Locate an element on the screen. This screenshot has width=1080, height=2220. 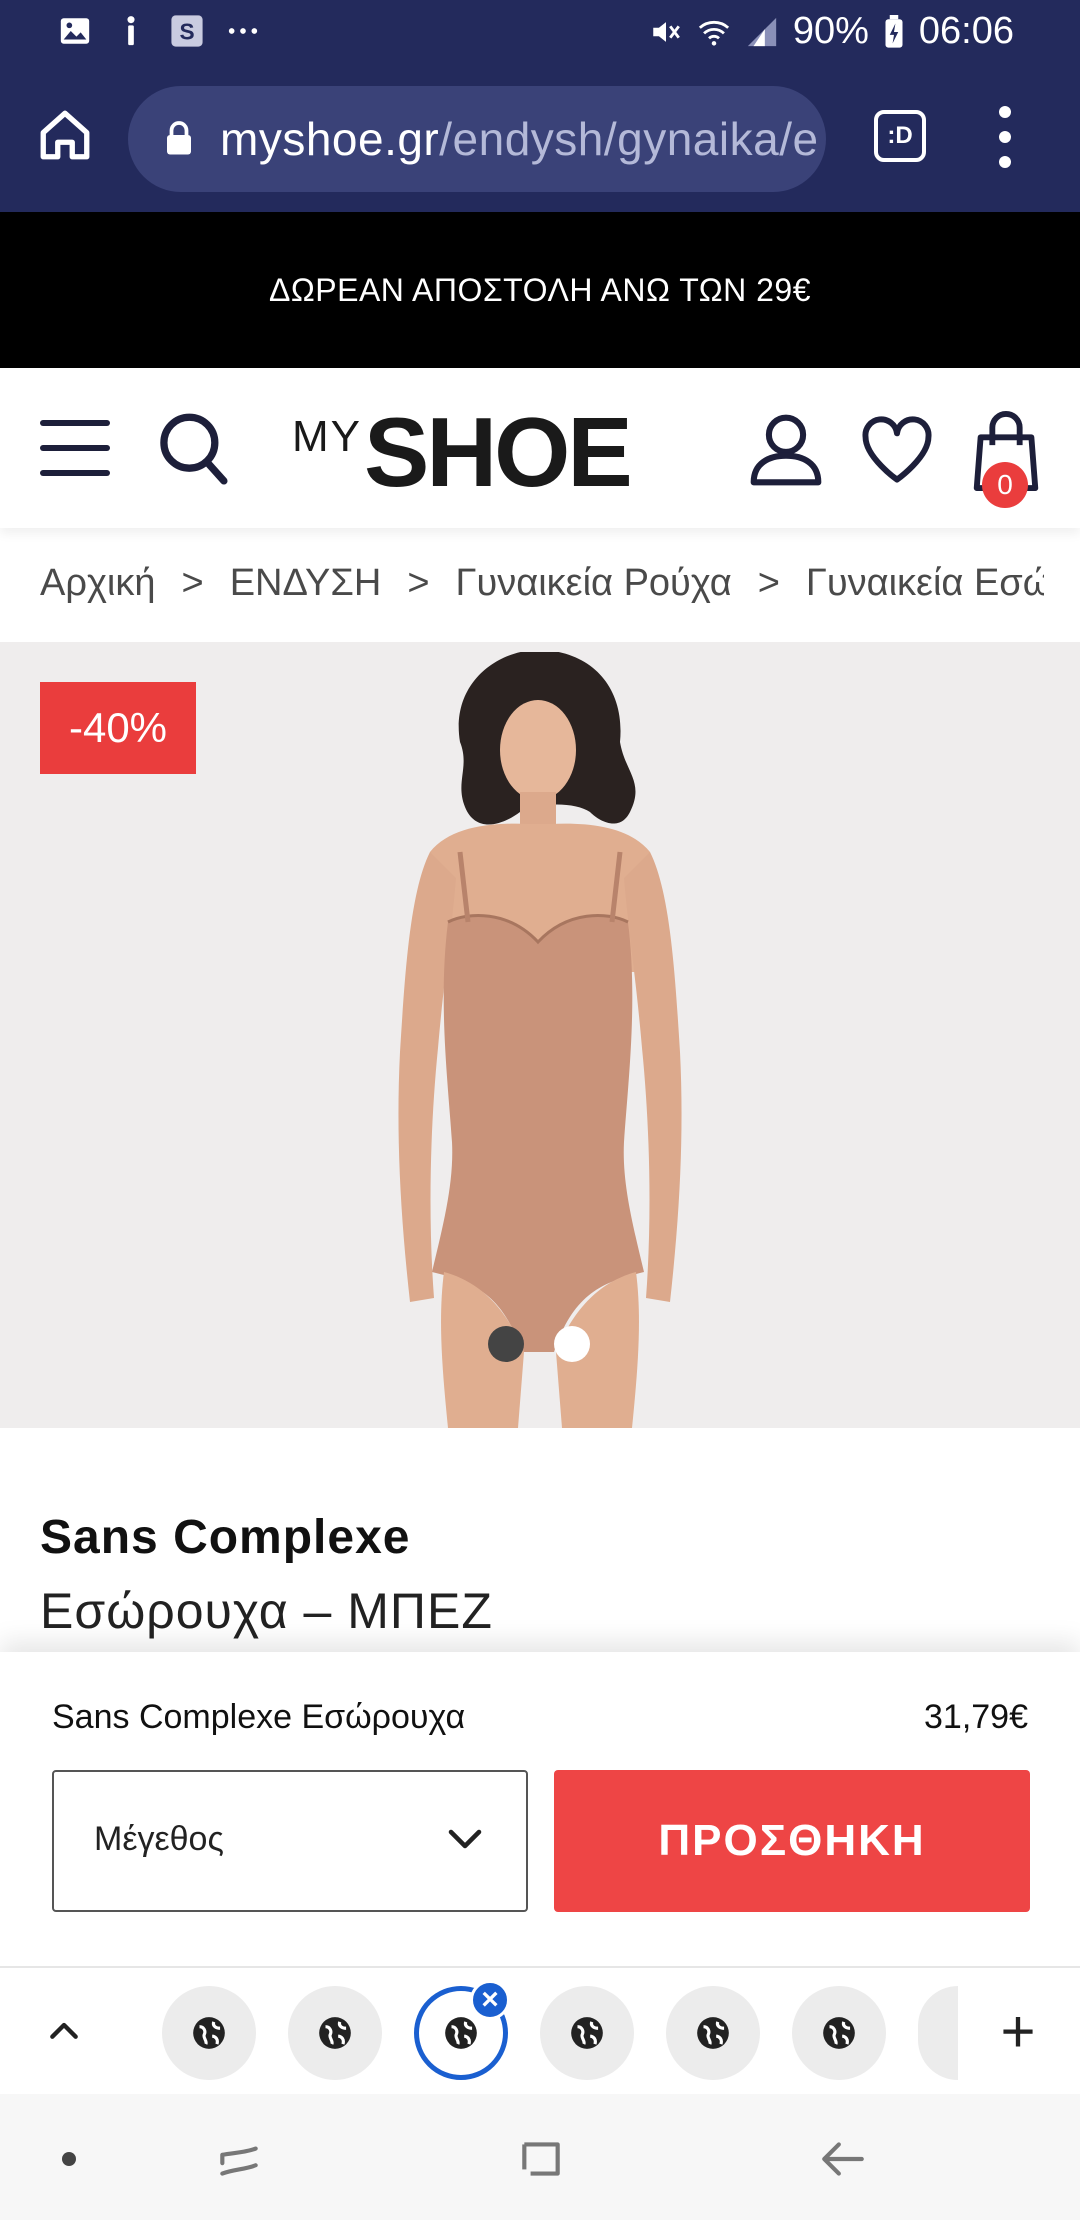
svg-text: S is located at coordinates (186, 32).